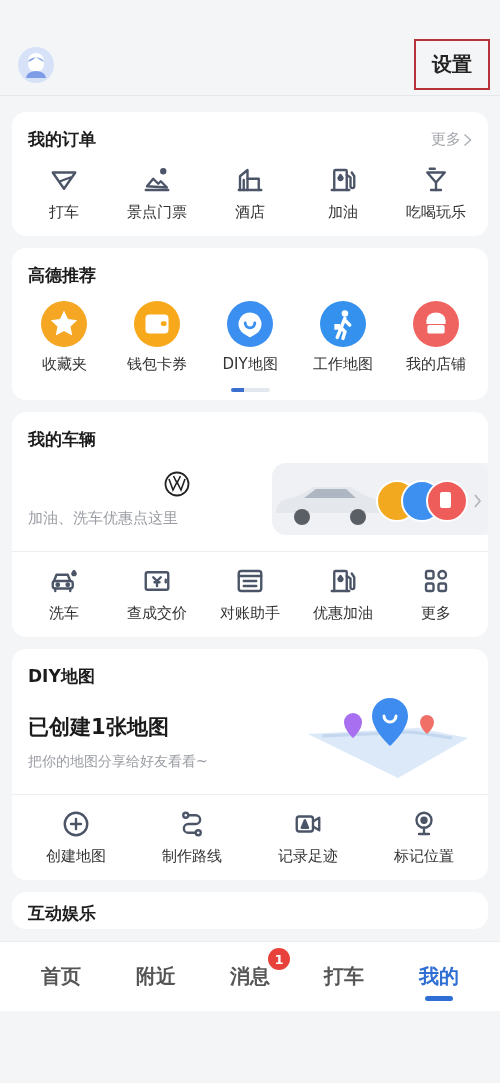 This screenshot has width=500, height=1083. I want to click on tab: 首页, so click(61, 976).